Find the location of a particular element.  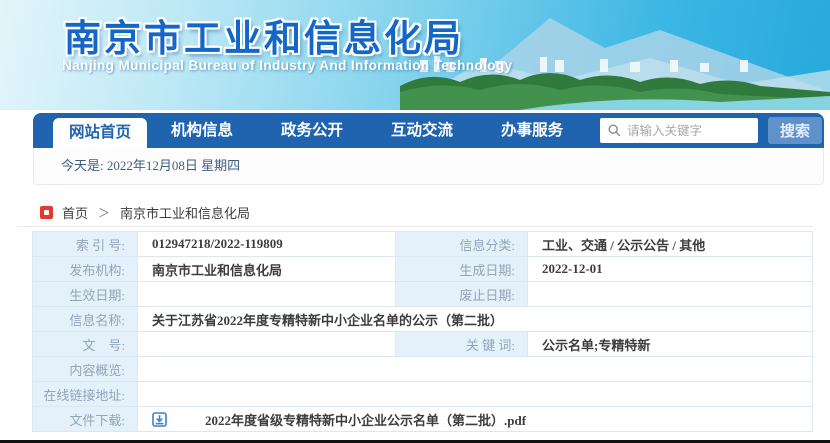

index-no-label: 索 引 号: is located at coordinates (85, 244).